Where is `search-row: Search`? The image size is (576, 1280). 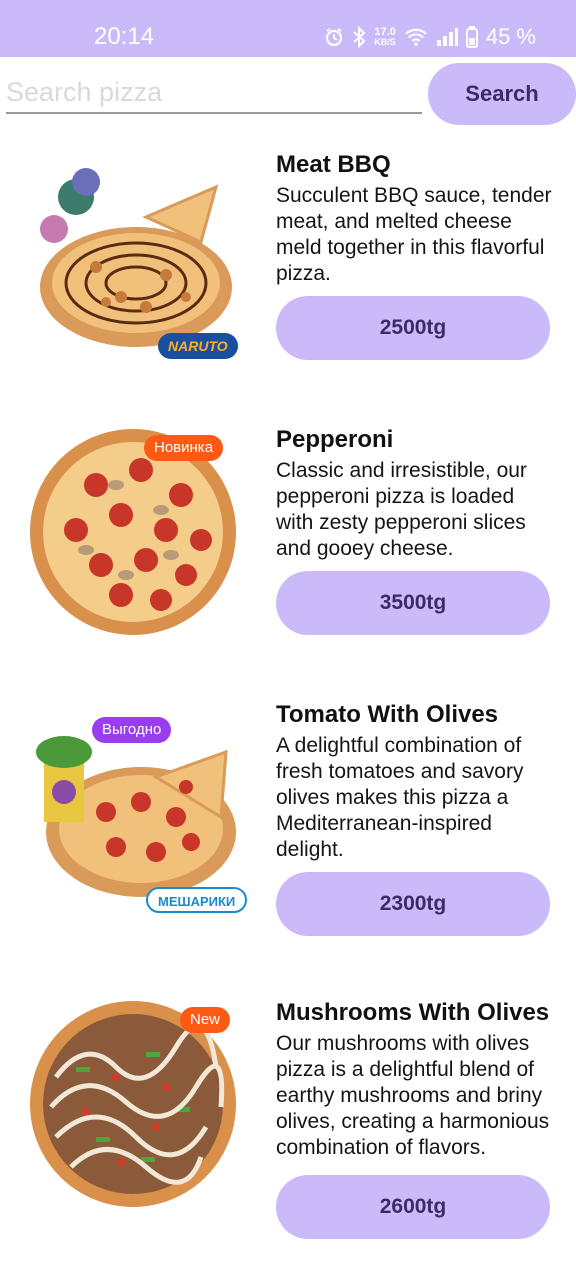 search-row: Search is located at coordinates (288, 92).